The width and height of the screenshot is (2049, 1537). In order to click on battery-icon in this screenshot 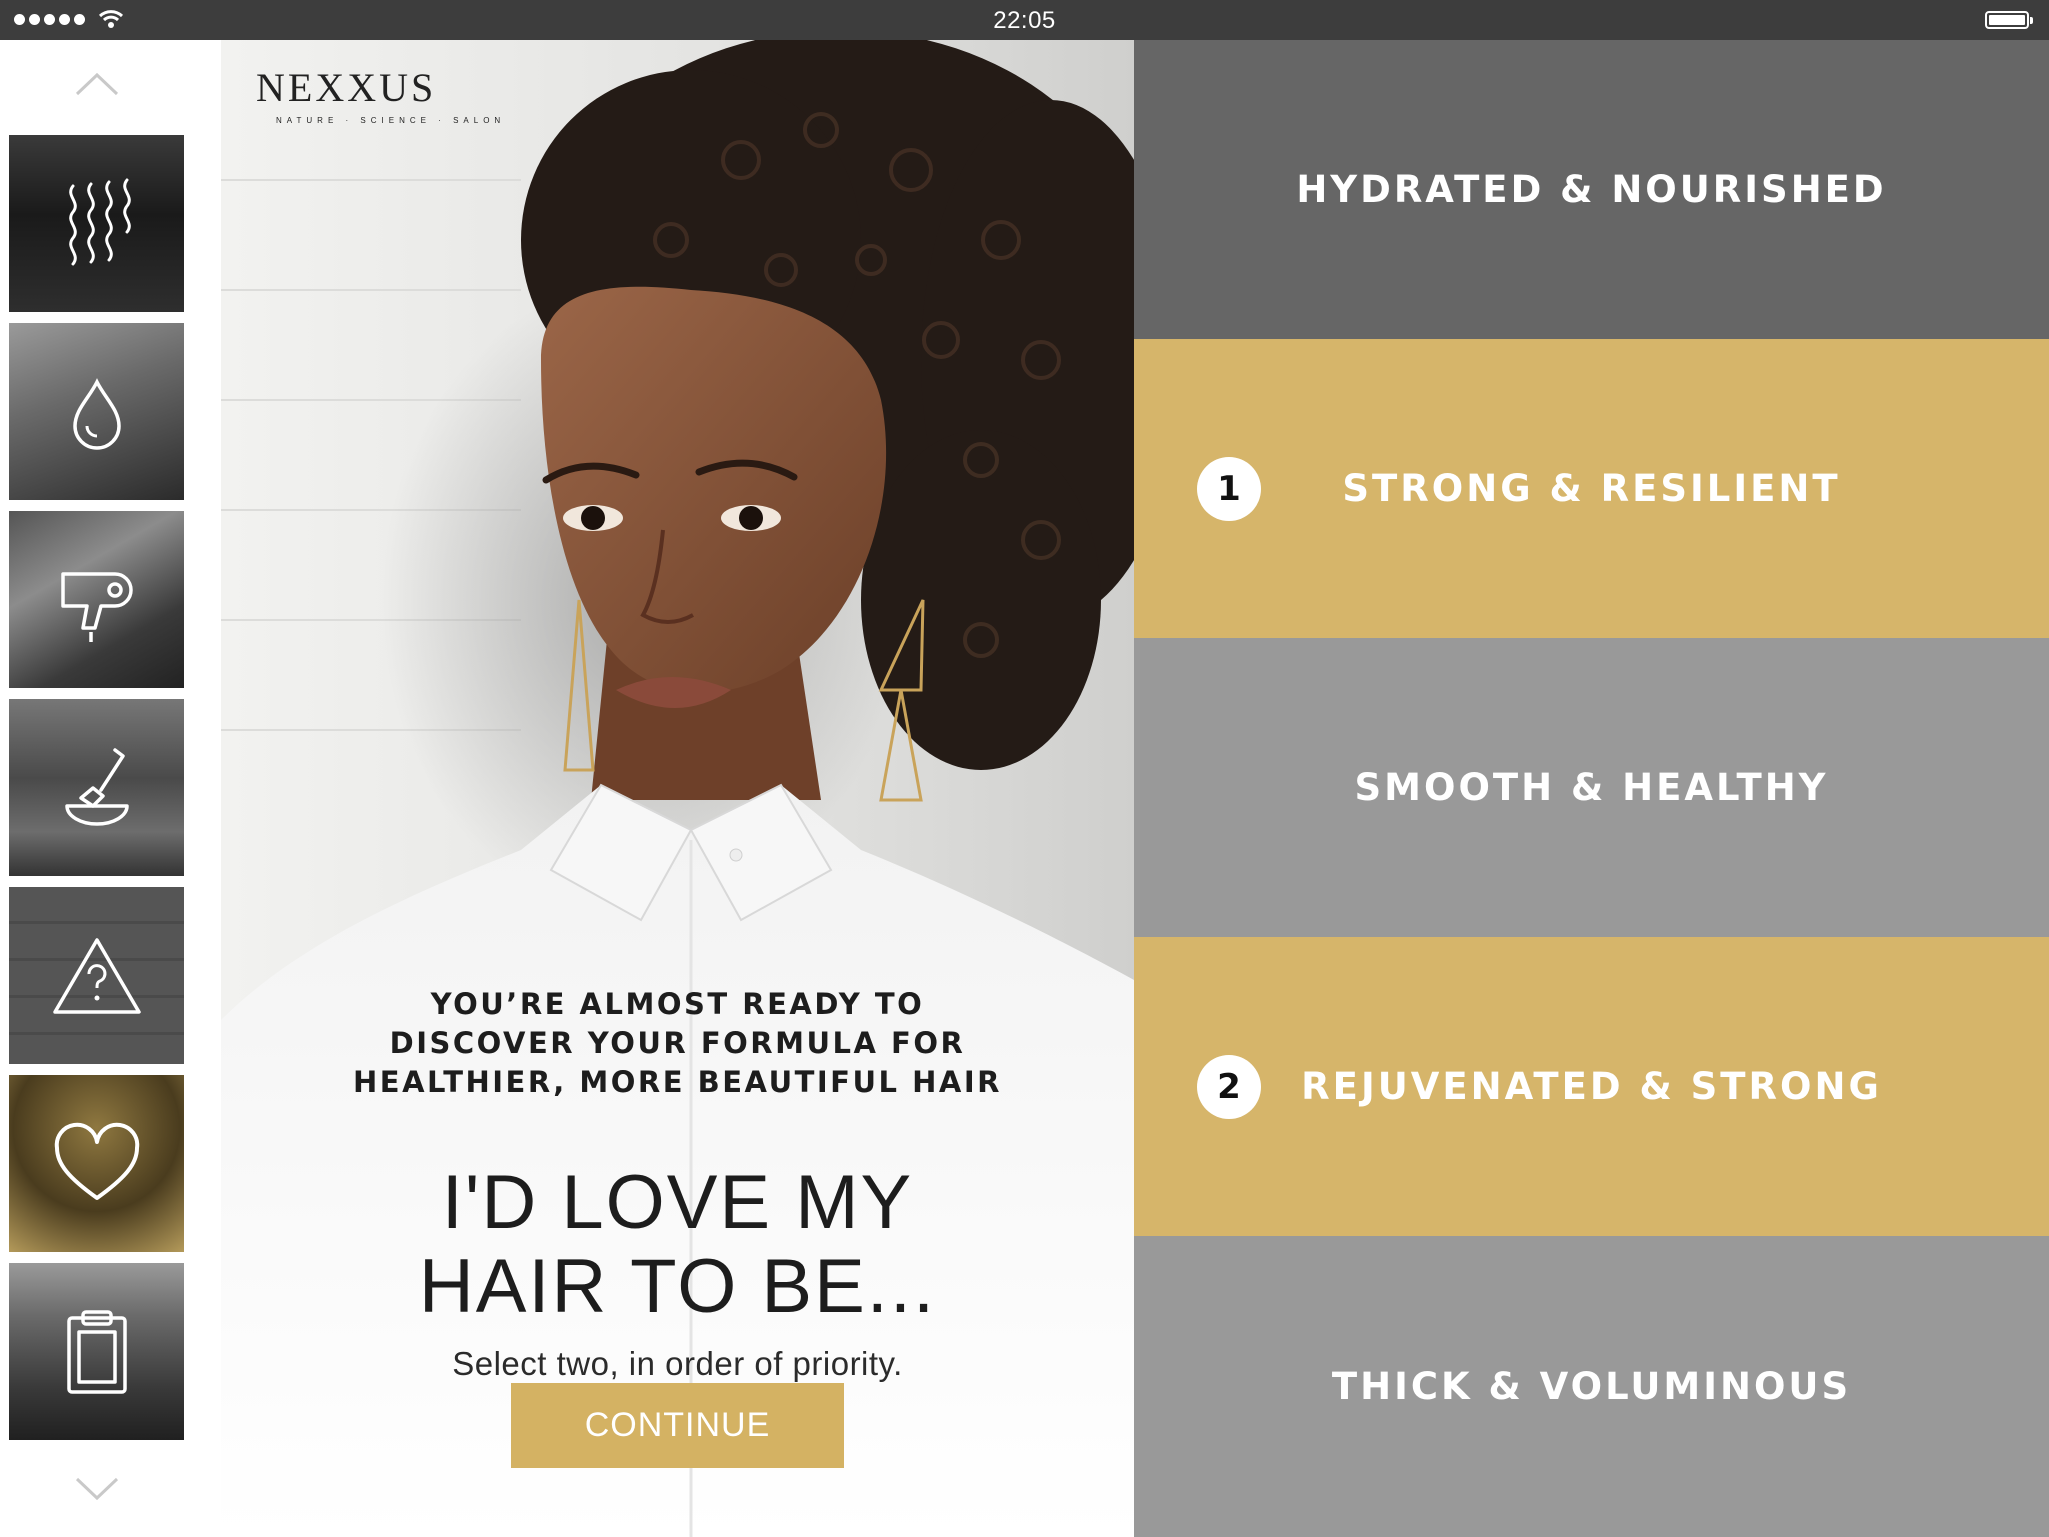, I will do `click(2009, 20)`.